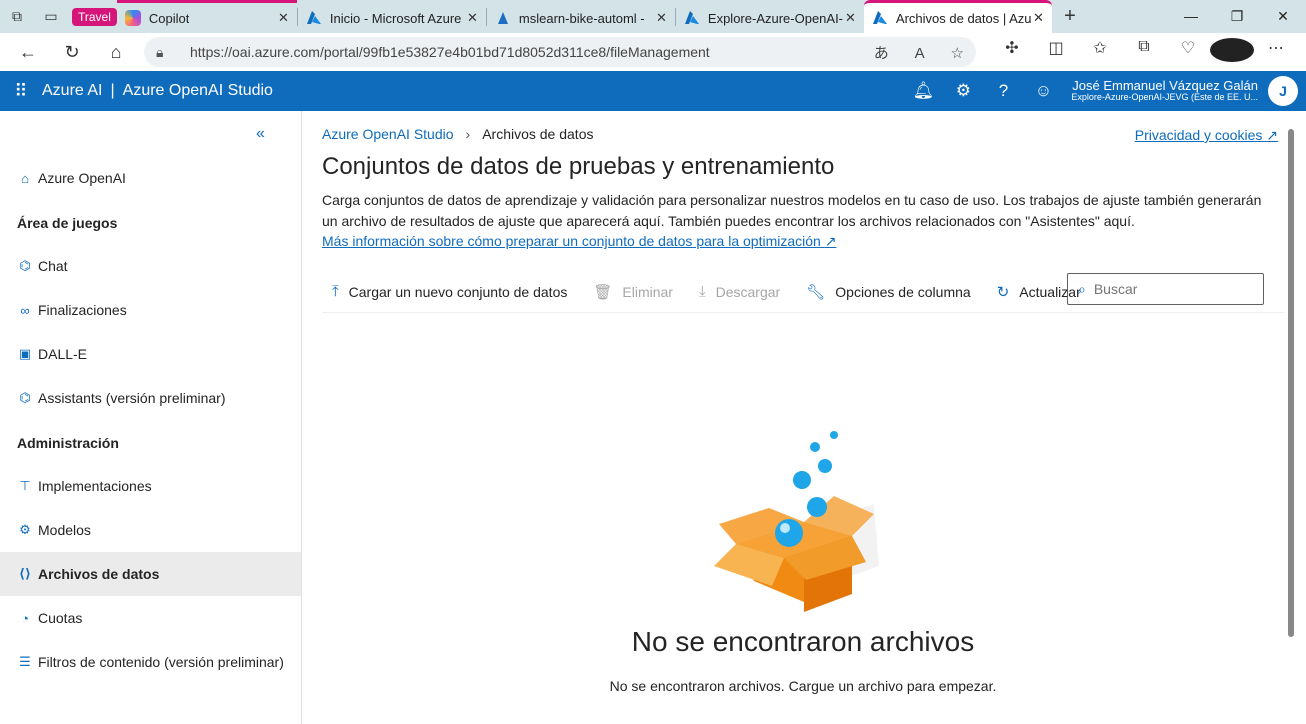 Image resolution: width=1306 pixels, height=724 pixels. Describe the element at coordinates (920, 53) in the screenshot. I see `read-aloud-icon: A` at that location.